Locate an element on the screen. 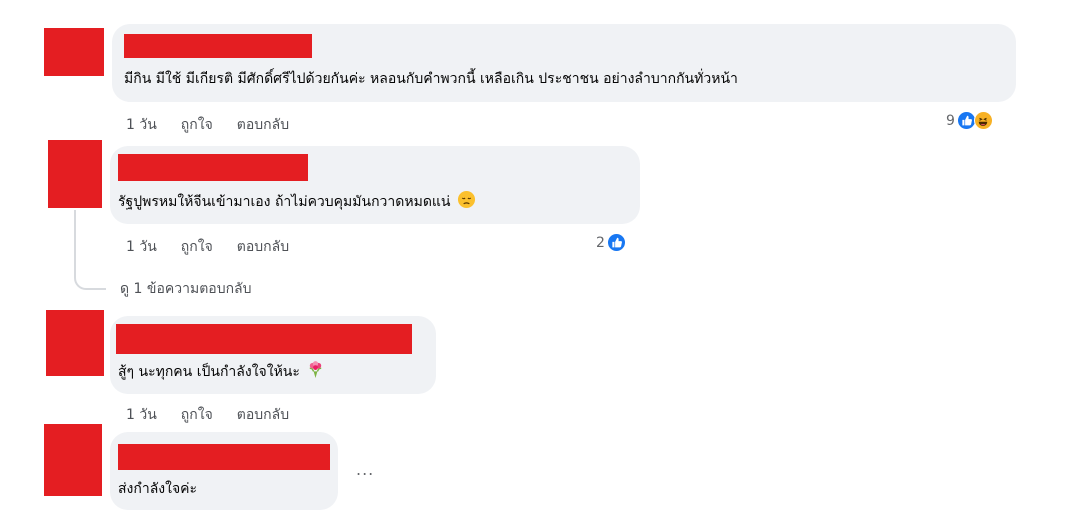 The image size is (1080, 526). view-replies-link: ดู 1 ข้อความตอบกลับ is located at coordinates (186, 289).